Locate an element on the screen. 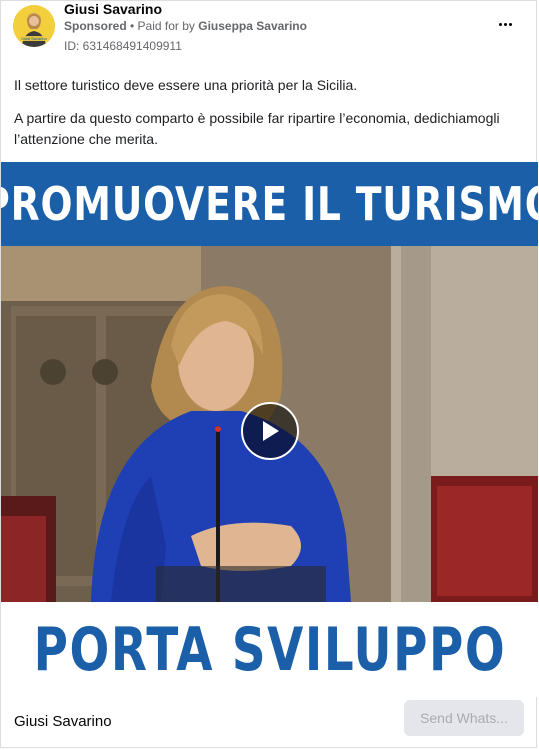 This screenshot has height=750, width=539. advertiser-avatar: Giusi Savarino is located at coordinates (34, 26).